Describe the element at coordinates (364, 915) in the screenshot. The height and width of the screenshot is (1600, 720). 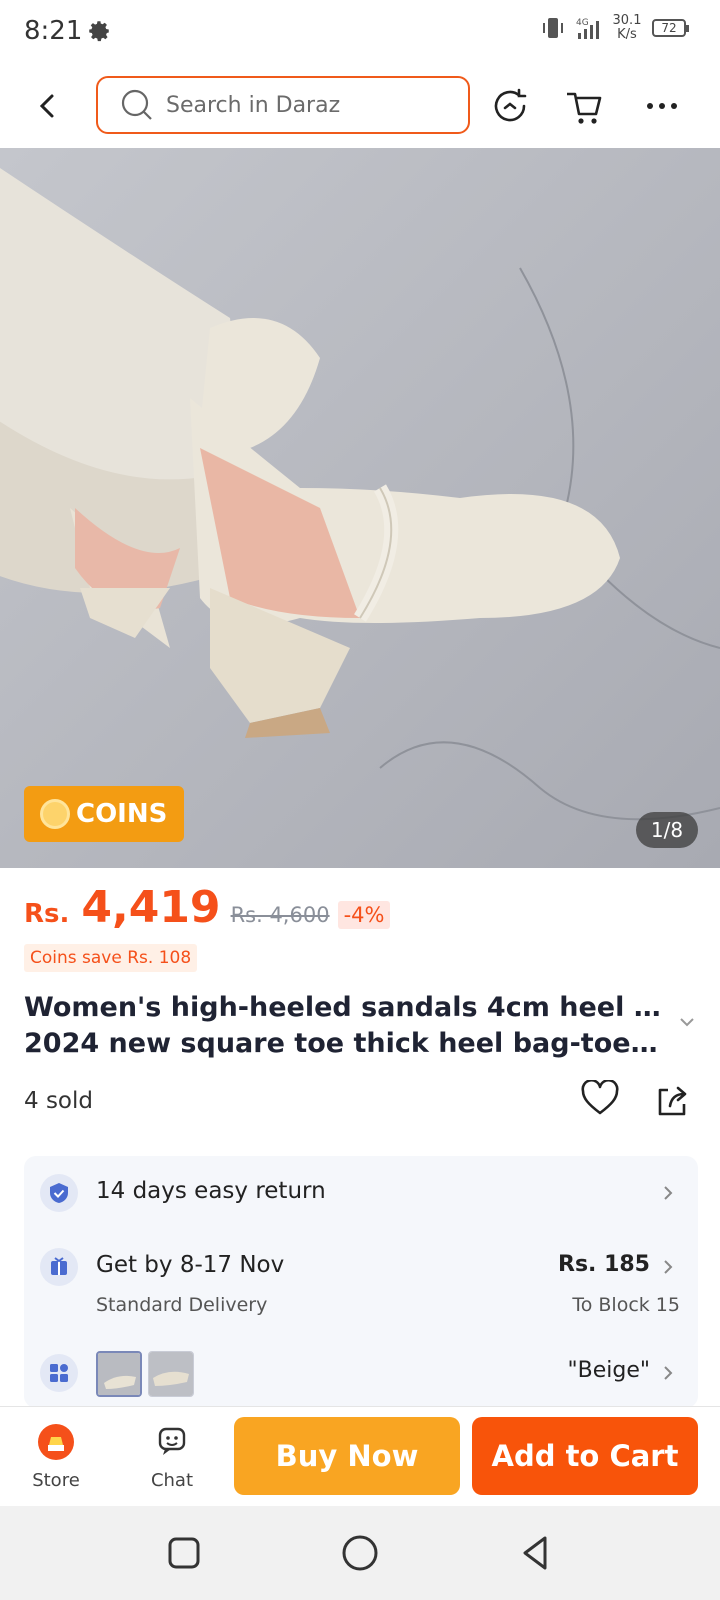
I see `discount-badge: -4%` at that location.